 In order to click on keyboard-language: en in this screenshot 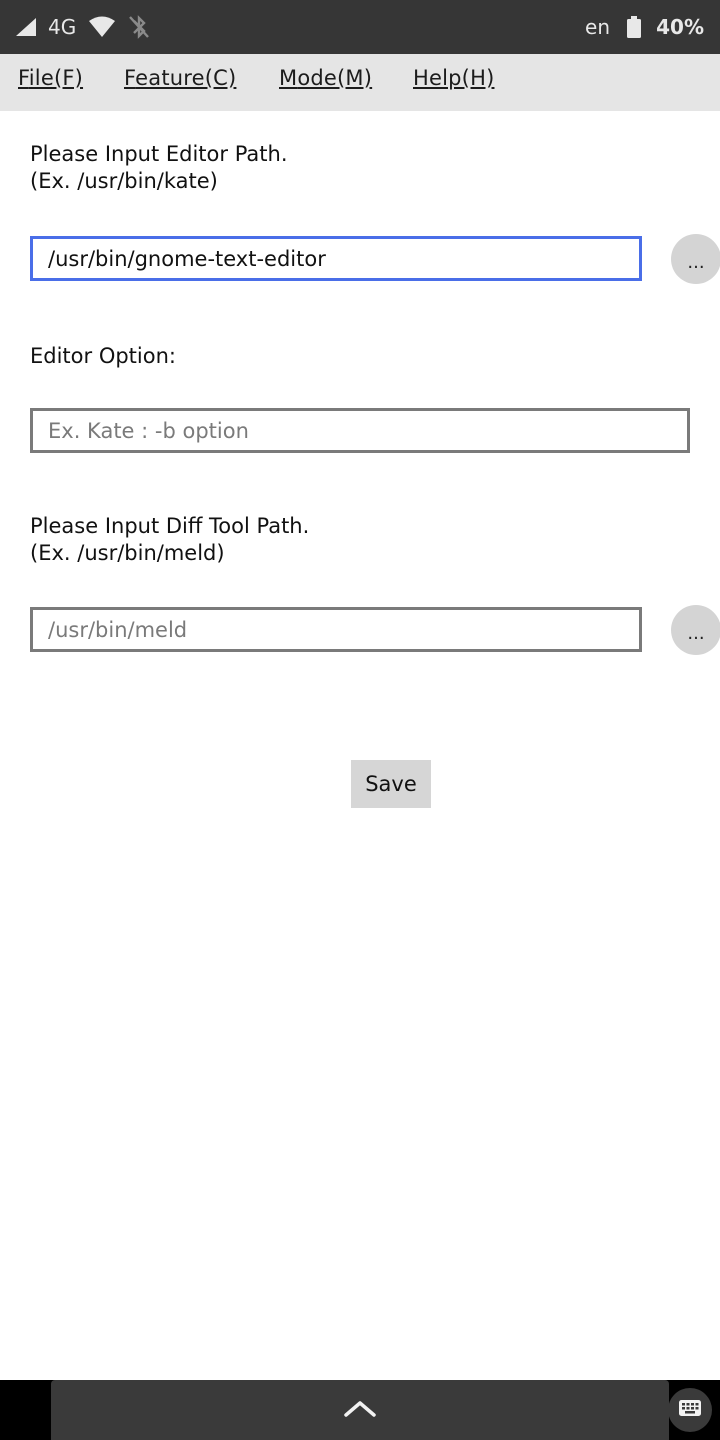, I will do `click(597, 27)`.